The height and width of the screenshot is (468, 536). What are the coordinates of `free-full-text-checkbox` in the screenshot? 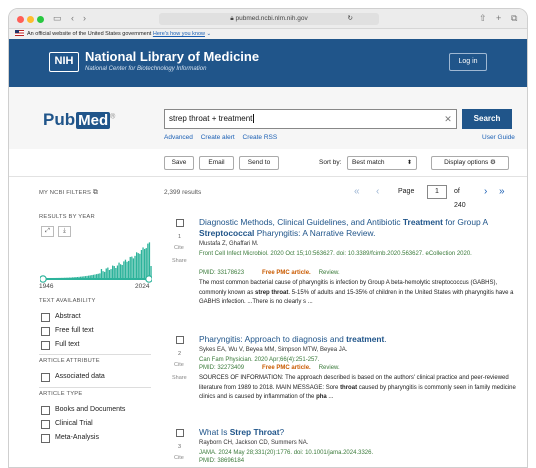 It's located at (45, 331).